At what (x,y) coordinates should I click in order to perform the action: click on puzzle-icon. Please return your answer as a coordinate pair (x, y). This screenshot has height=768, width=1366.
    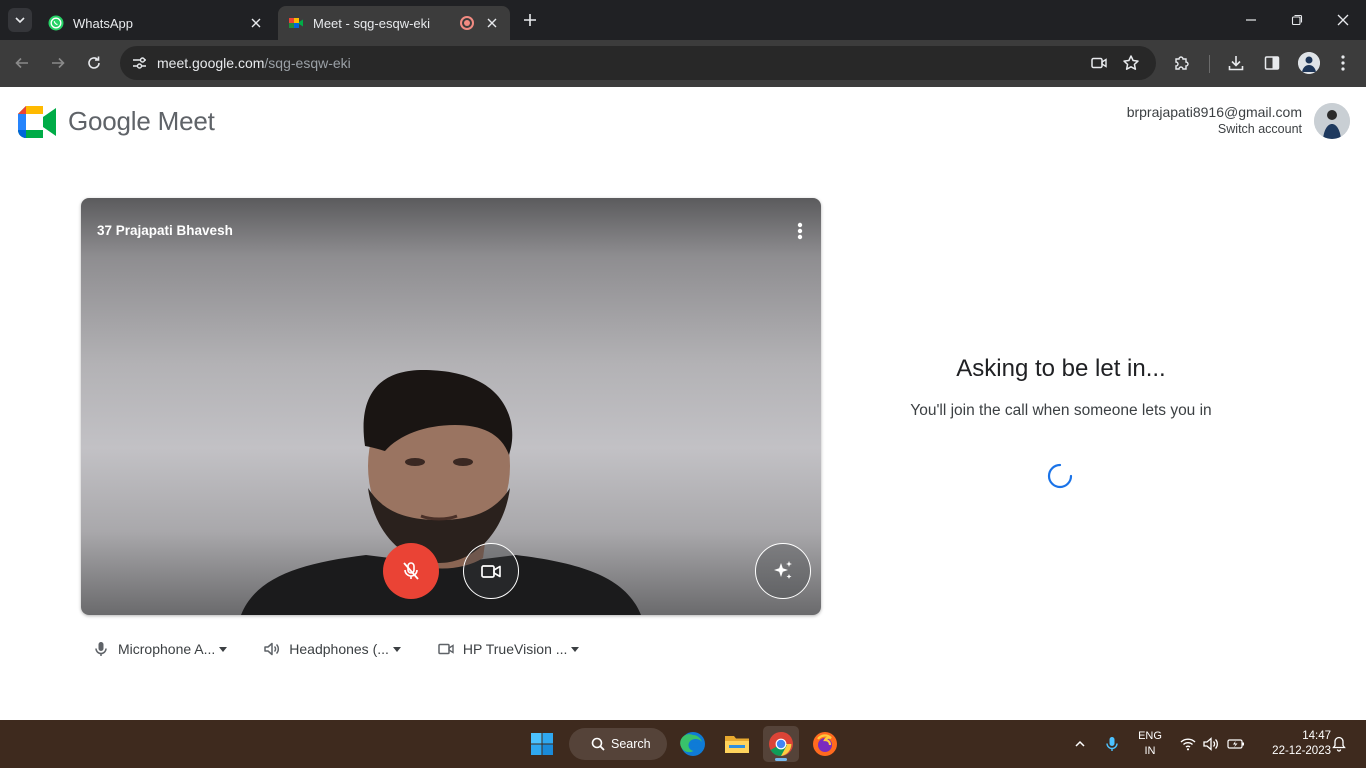
    Looking at the image, I should click on (1182, 63).